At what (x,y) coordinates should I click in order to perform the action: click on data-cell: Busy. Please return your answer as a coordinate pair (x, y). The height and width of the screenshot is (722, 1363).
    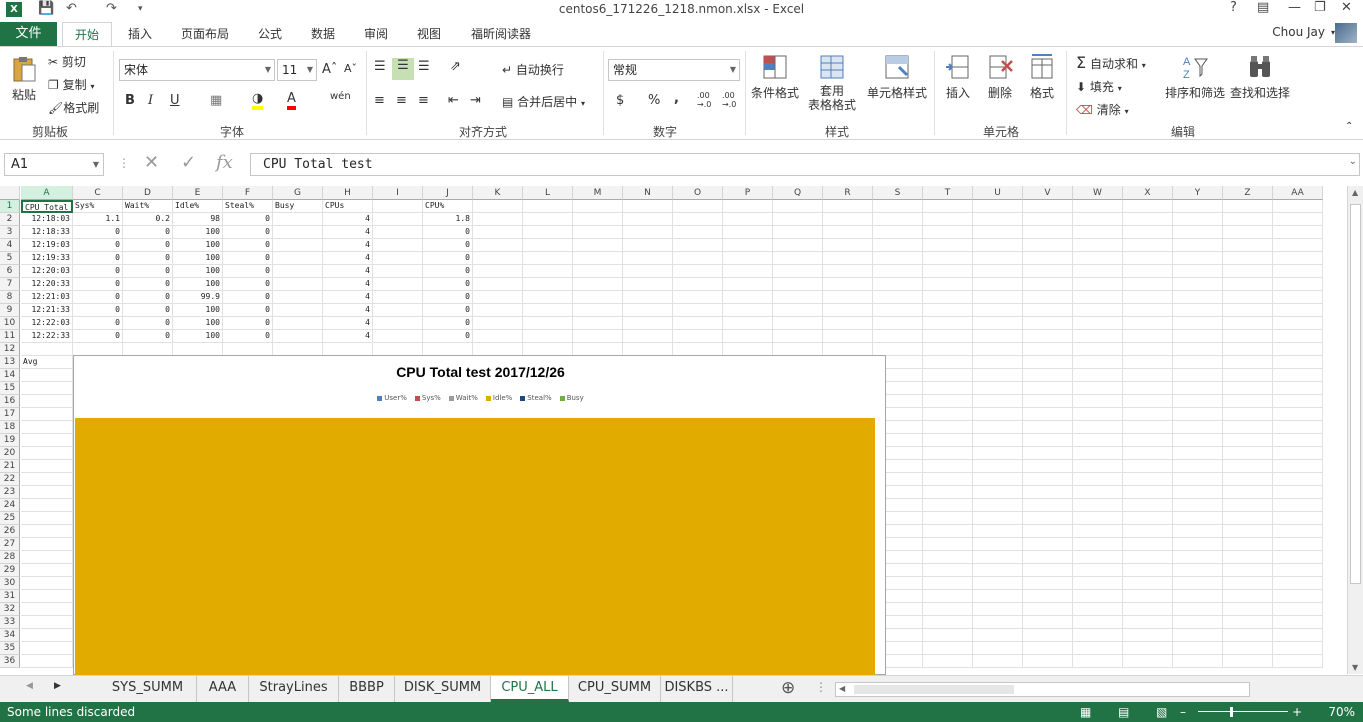
    Looking at the image, I should click on (298, 206).